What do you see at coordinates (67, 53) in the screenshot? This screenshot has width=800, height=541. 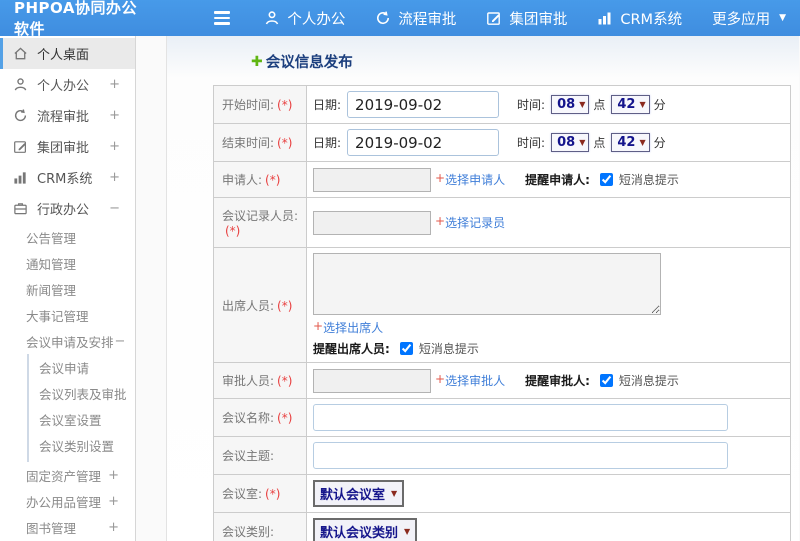 I see `sidebar-item-personal-desktop: 个人桌面` at bounding box center [67, 53].